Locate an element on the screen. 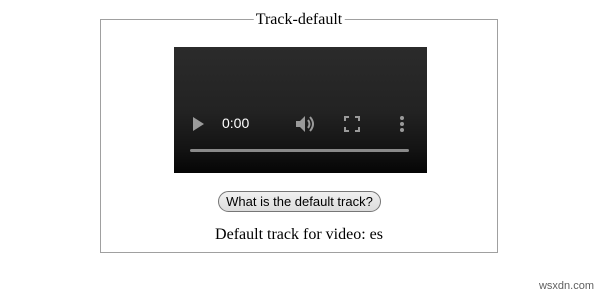 The height and width of the screenshot is (296, 600). volume-icon is located at coordinates (306, 124).